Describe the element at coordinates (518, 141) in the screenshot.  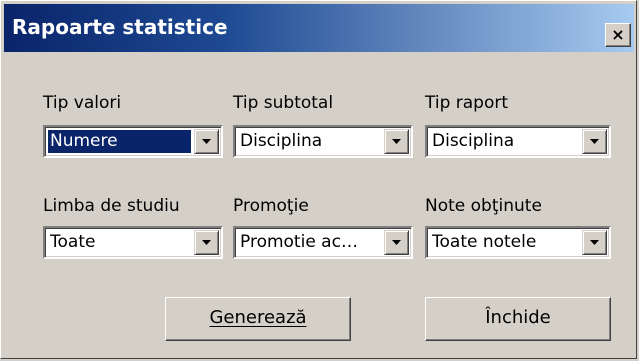
I see `tip-raport-select: Disciplina` at that location.